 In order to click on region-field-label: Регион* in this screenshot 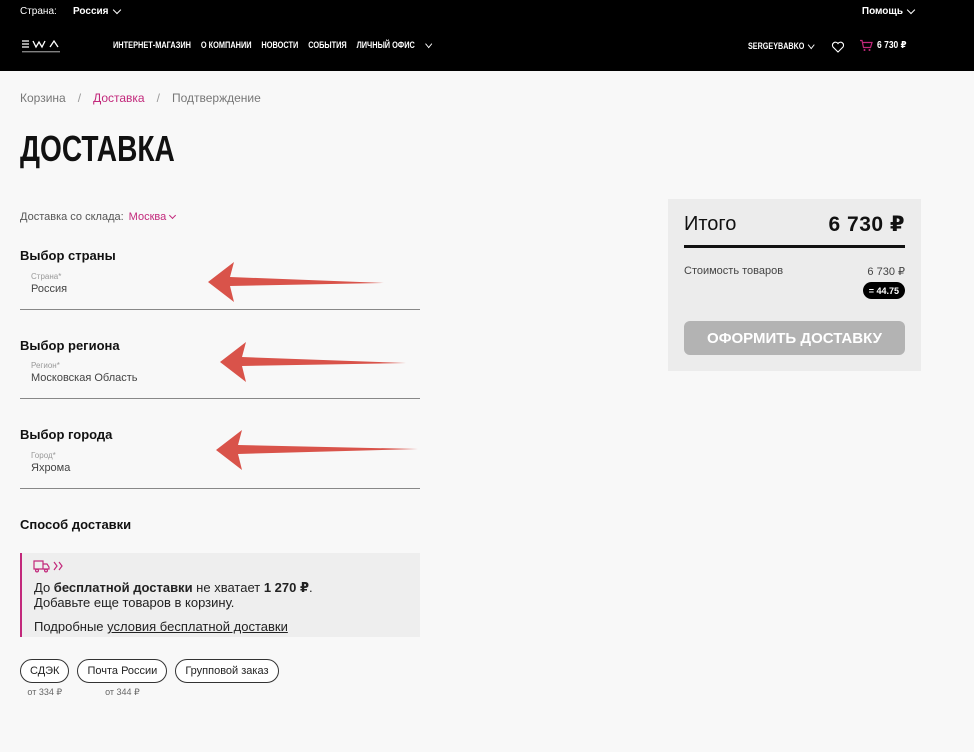, I will do `click(45, 365)`.